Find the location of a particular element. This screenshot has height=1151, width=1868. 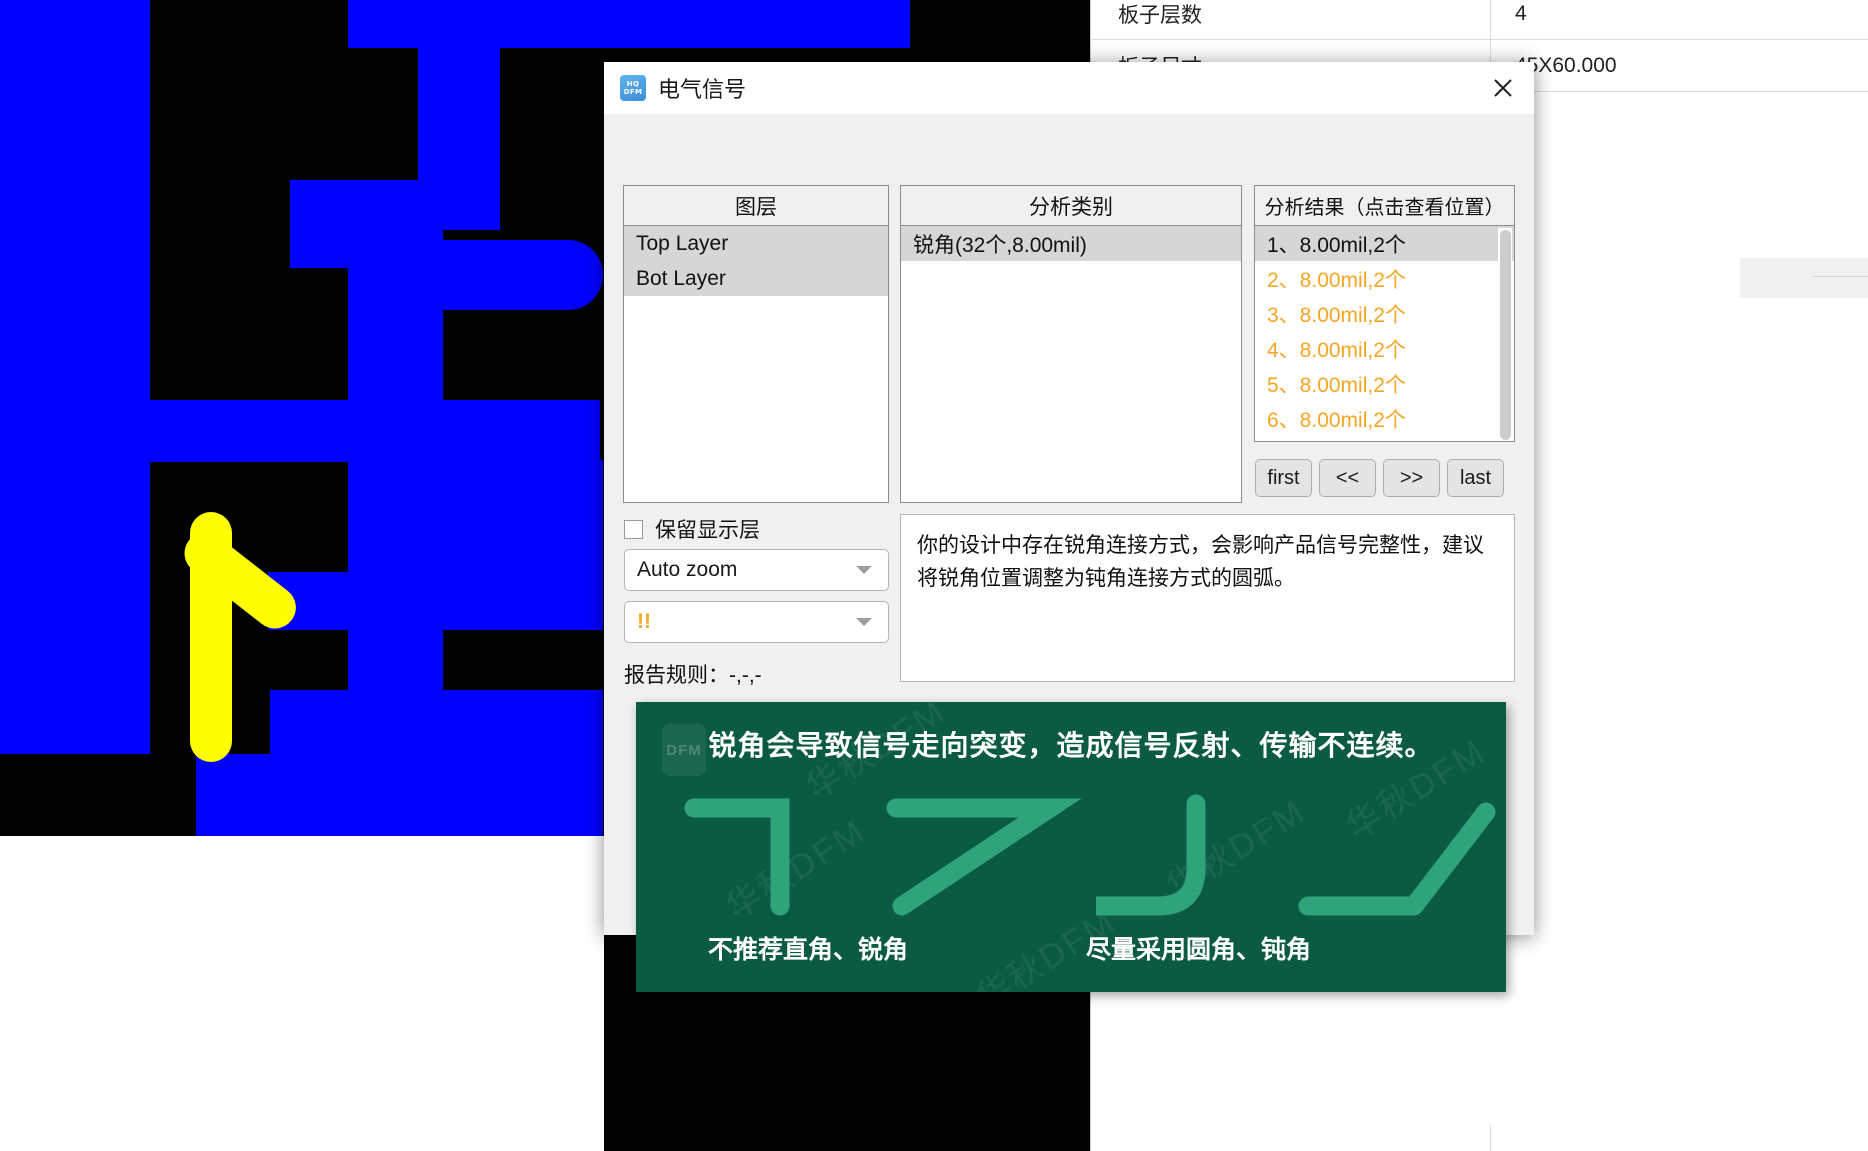

severity-select: !! is located at coordinates (756, 622).